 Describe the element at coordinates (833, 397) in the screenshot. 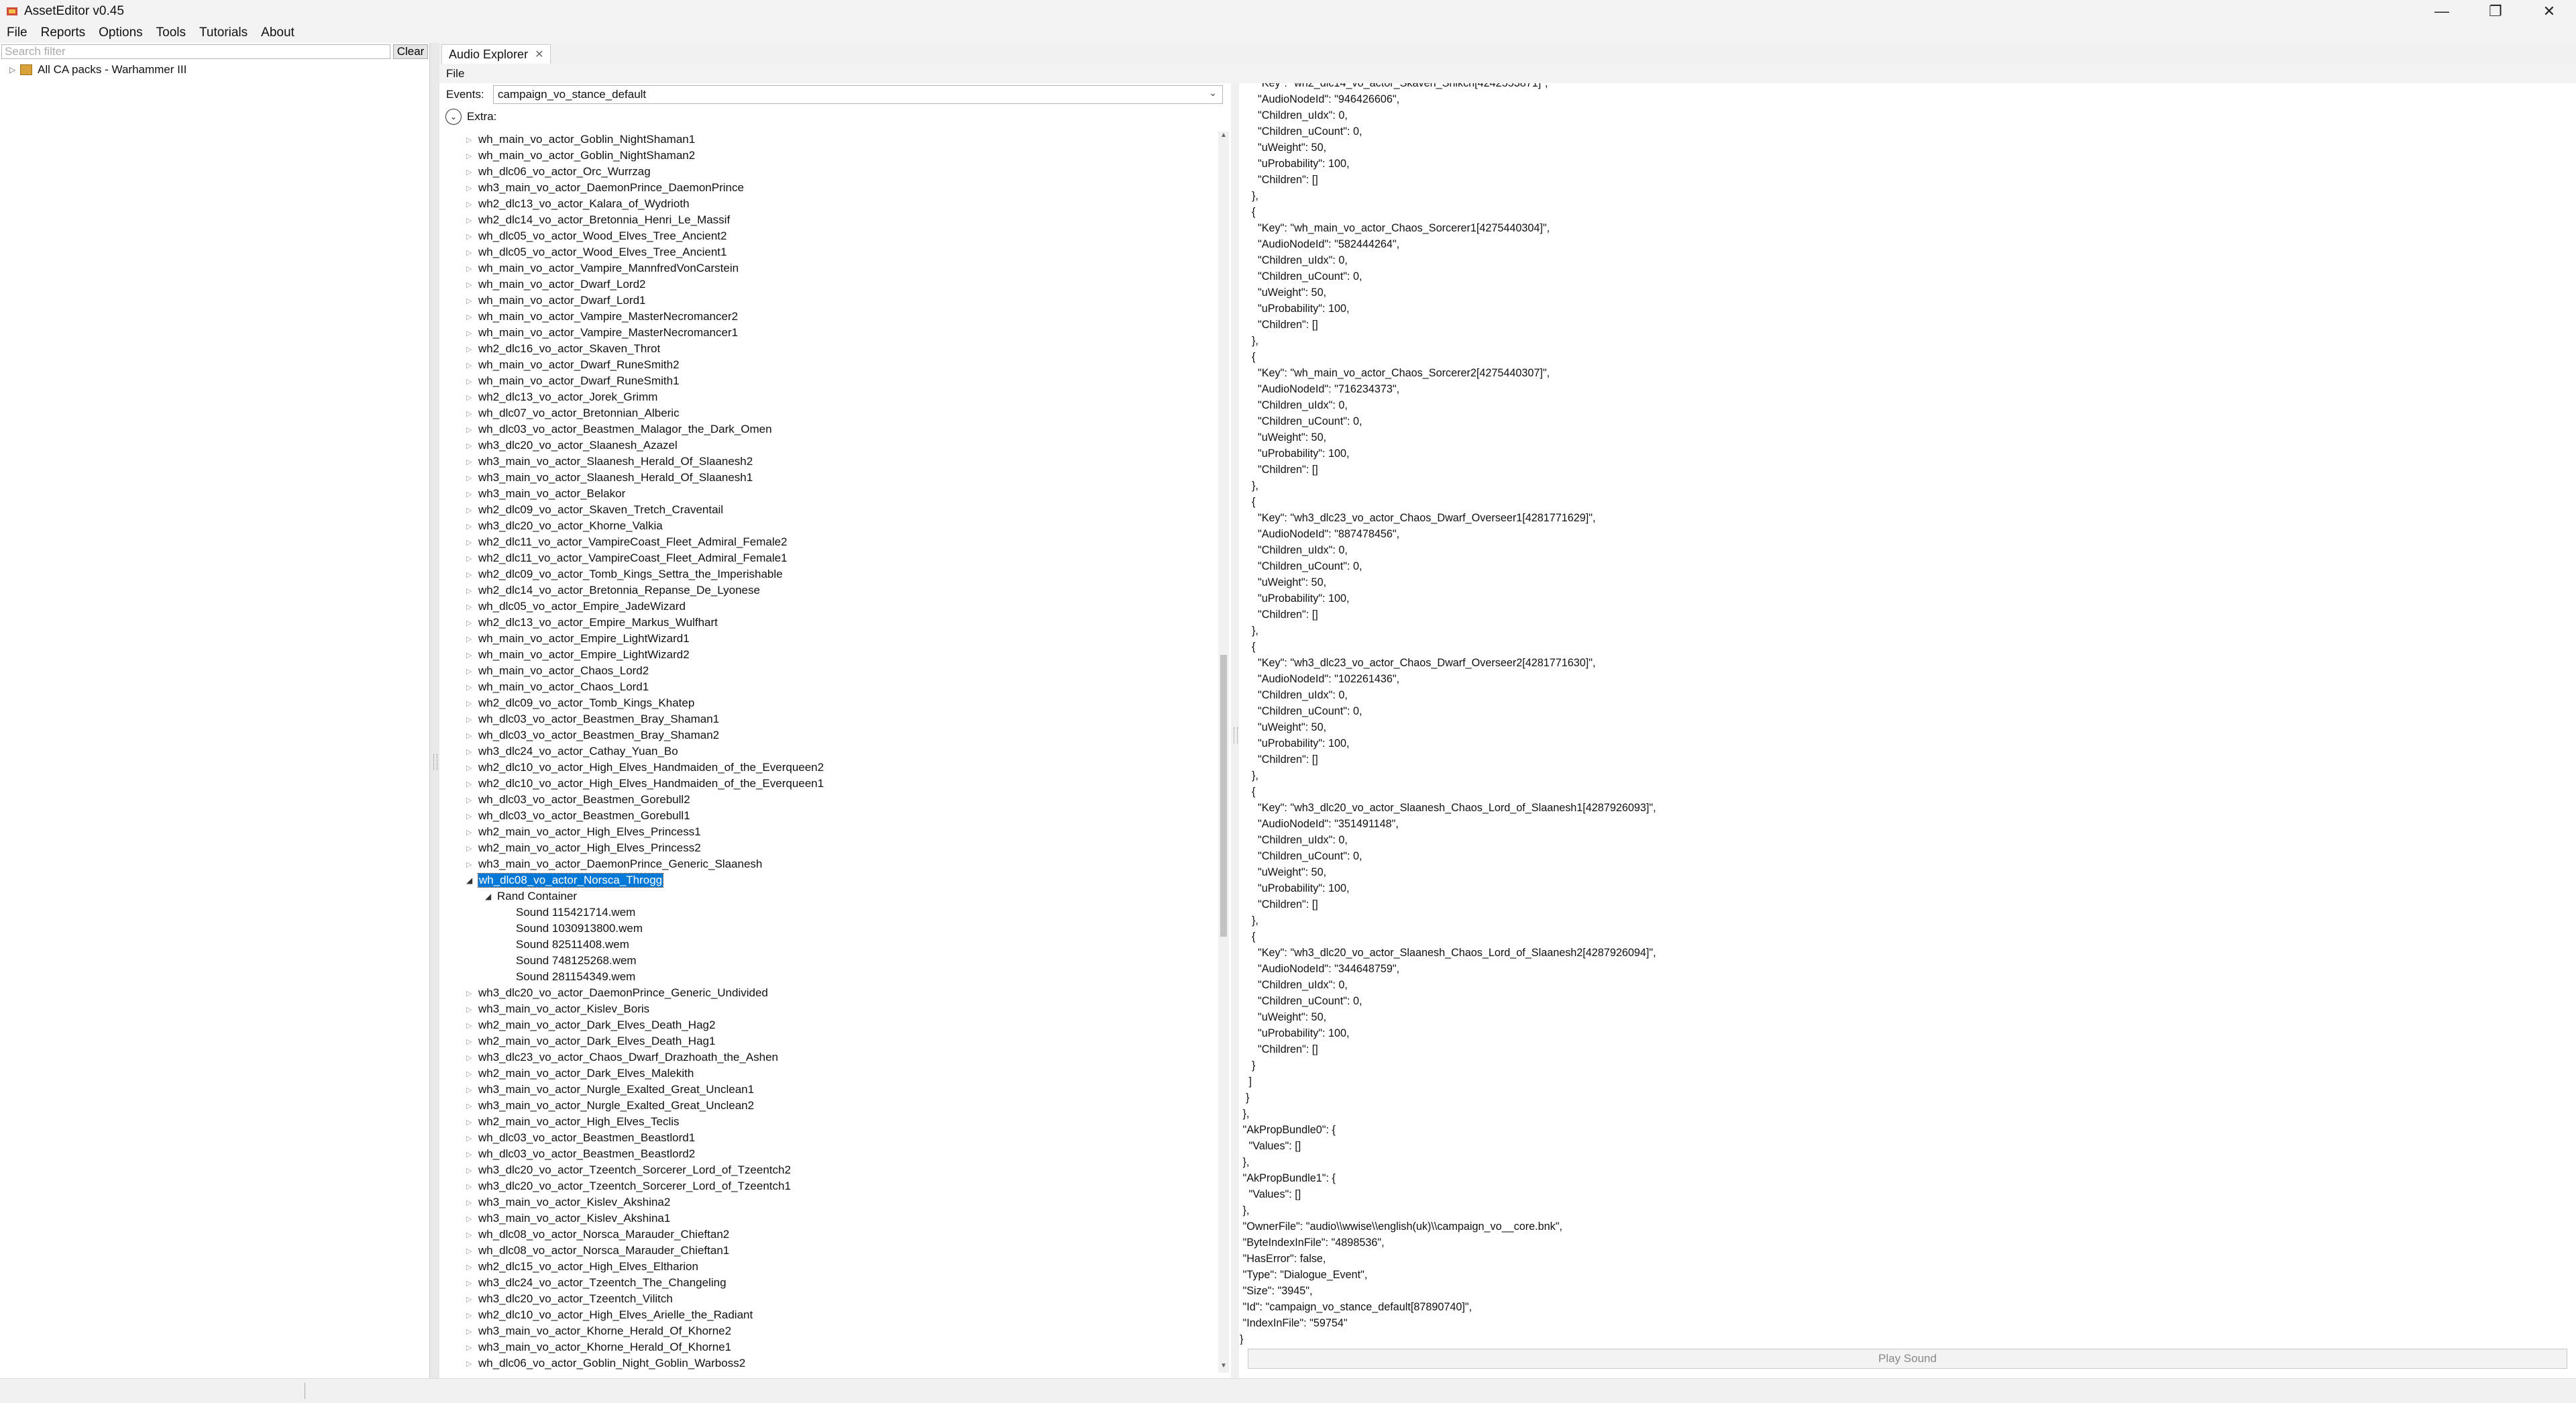

I see `tree-item: ▷ wh2_dlc13_vo_actor_Jorek_Grimm` at that location.